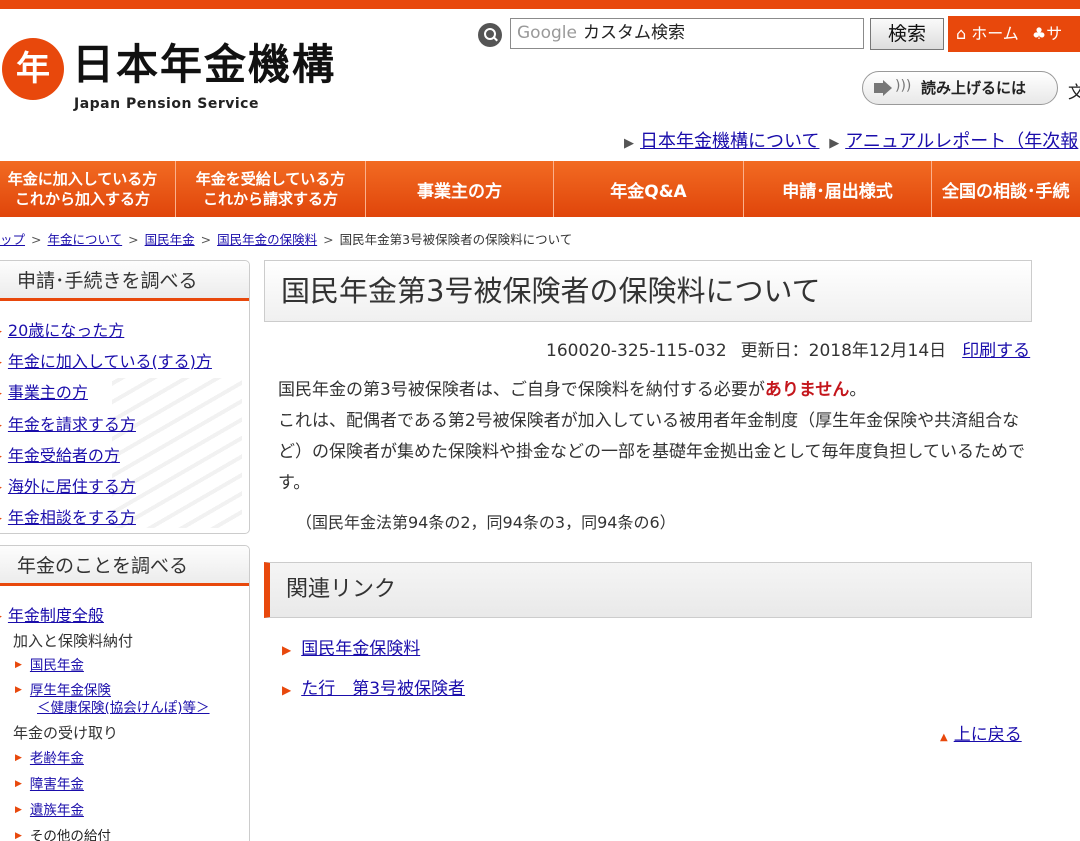  I want to click on sidebar-sublink: その他の給付, so click(70, 835).